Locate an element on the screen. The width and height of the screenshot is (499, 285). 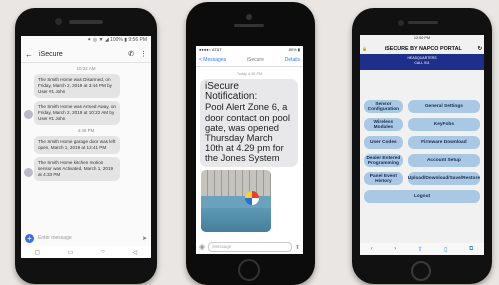
upload-download-button: Upload/Download/Save/Restore is located at coordinates (443, 178).